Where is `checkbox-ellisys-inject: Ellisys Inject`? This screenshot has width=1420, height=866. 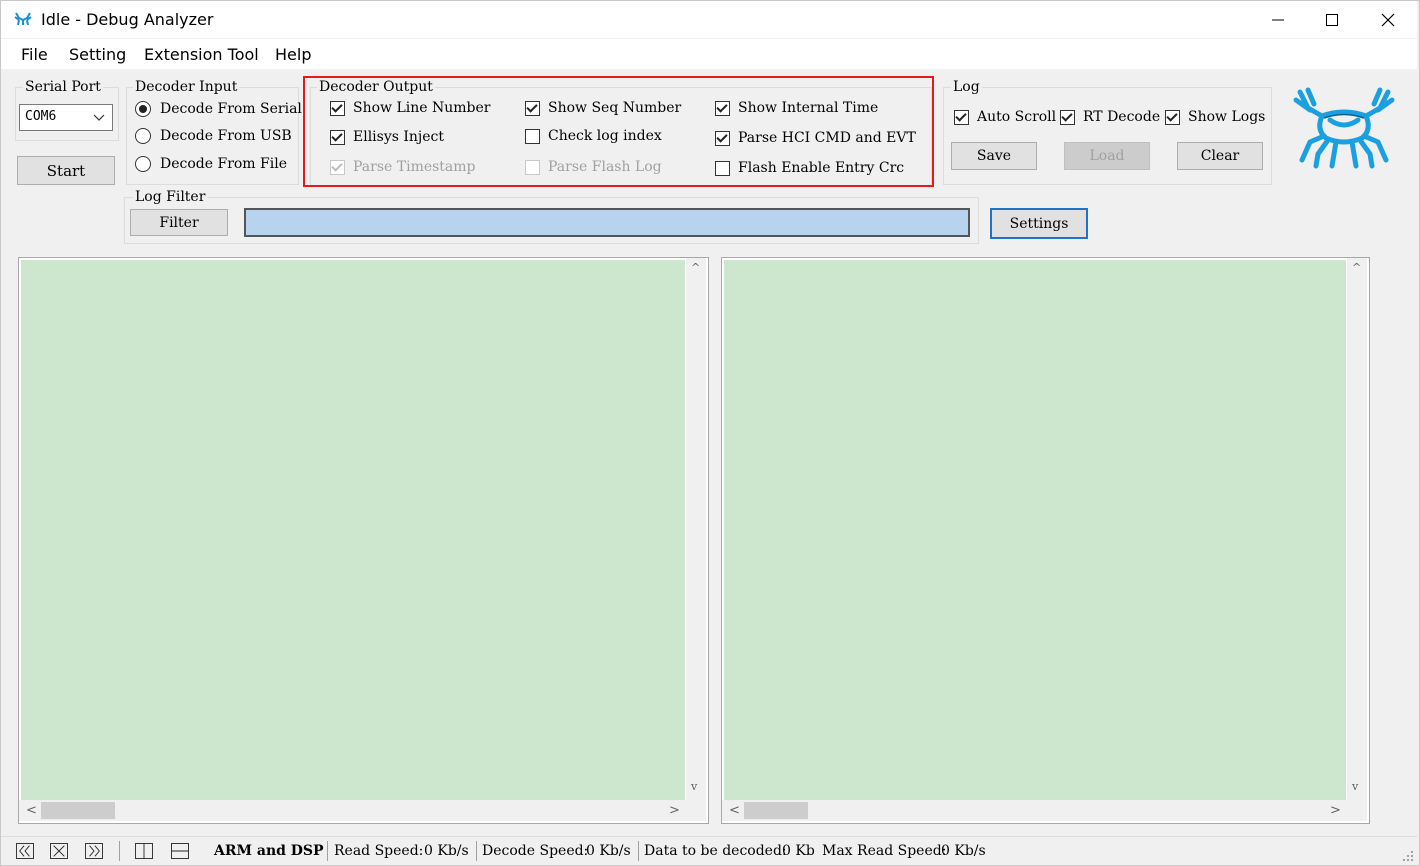 checkbox-ellisys-inject: Ellisys Inject is located at coordinates (387, 137).